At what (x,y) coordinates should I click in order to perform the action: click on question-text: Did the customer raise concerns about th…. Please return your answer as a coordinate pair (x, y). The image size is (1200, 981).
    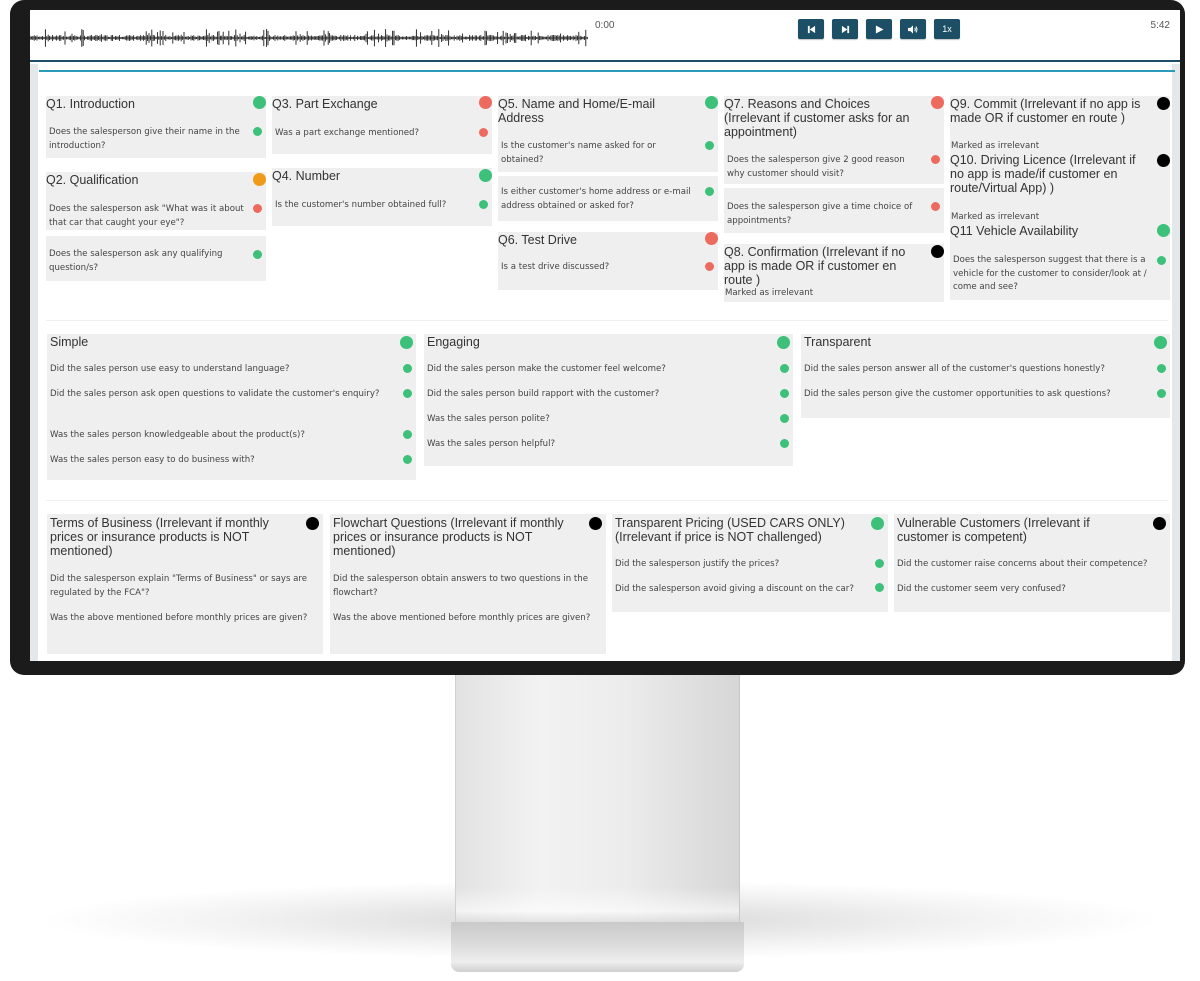
    Looking at the image, I should click on (1022, 564).